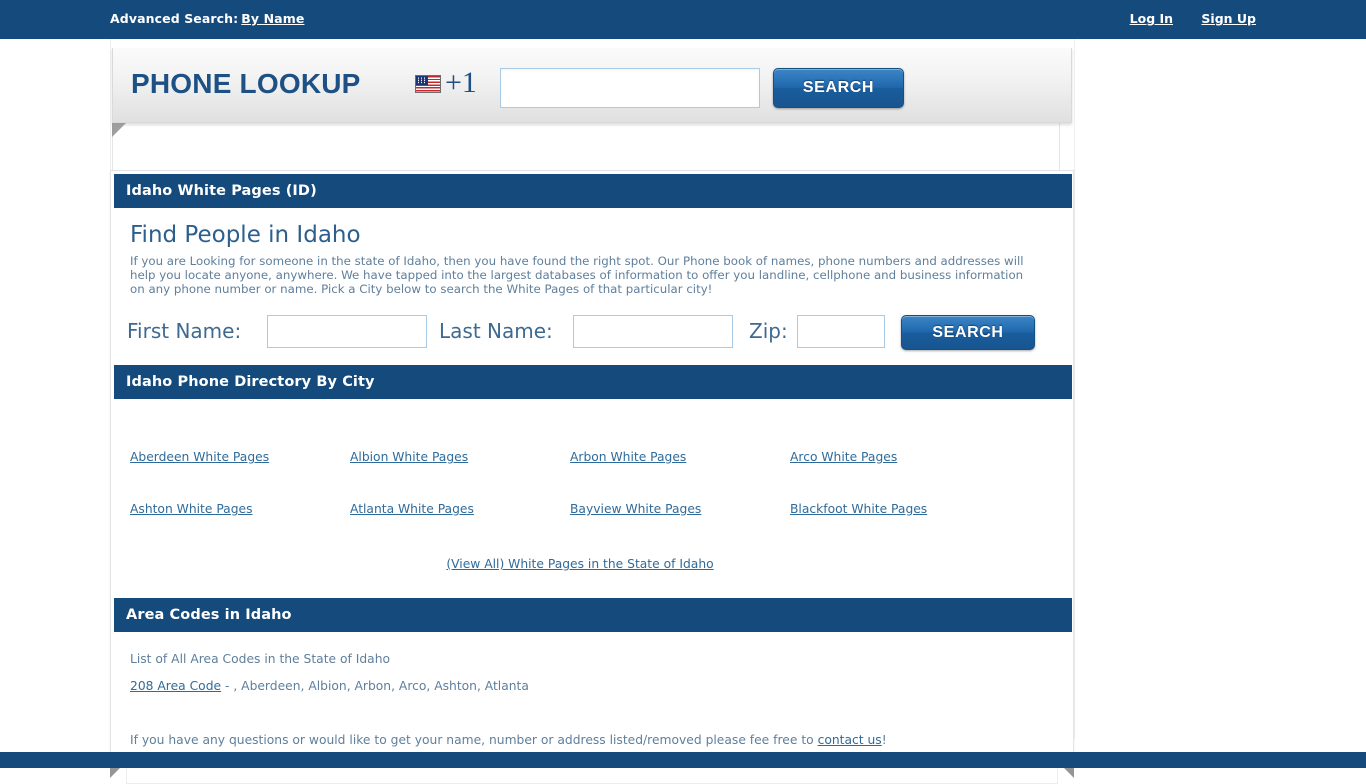 Image resolution: width=1366 pixels, height=784 pixels. I want to click on city-white-pages-link: Blackfoot White Pages, so click(900, 509).